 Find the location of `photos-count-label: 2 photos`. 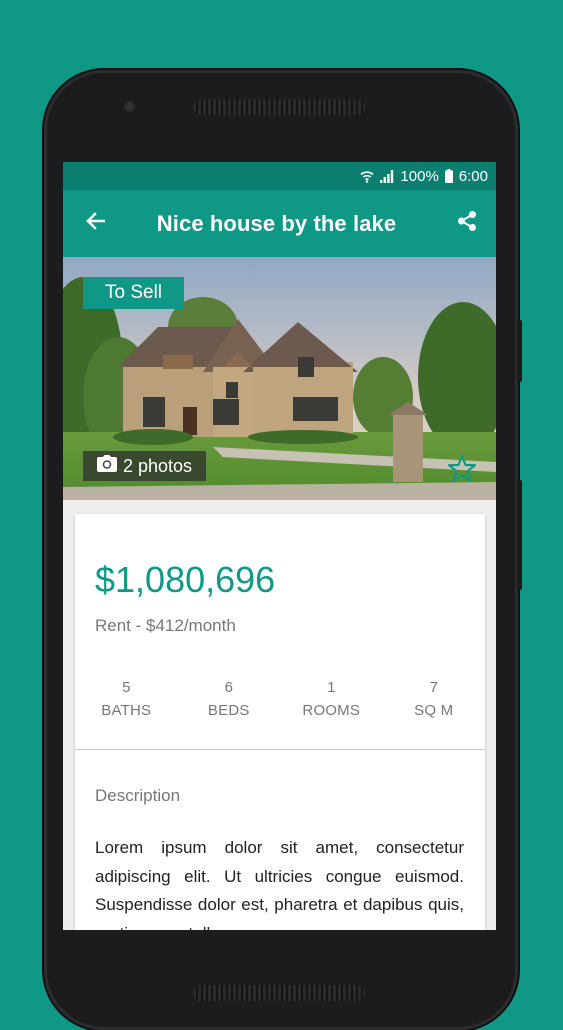

photos-count-label: 2 photos is located at coordinates (158, 465).